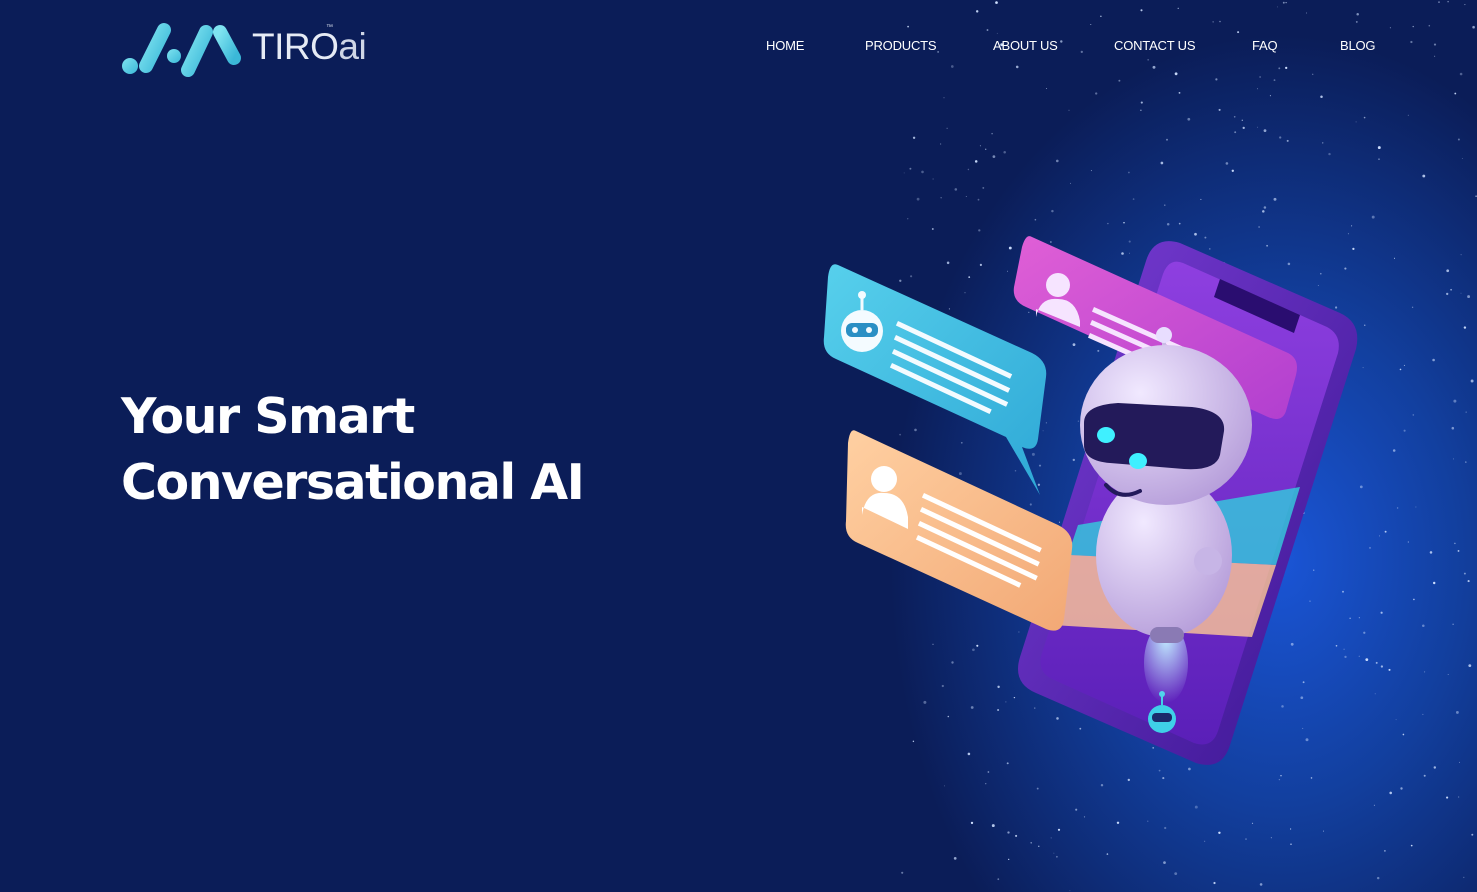 The width and height of the screenshot is (1477, 892). What do you see at coordinates (901, 45) in the screenshot?
I see `nav-products: PRODUCTS` at bounding box center [901, 45].